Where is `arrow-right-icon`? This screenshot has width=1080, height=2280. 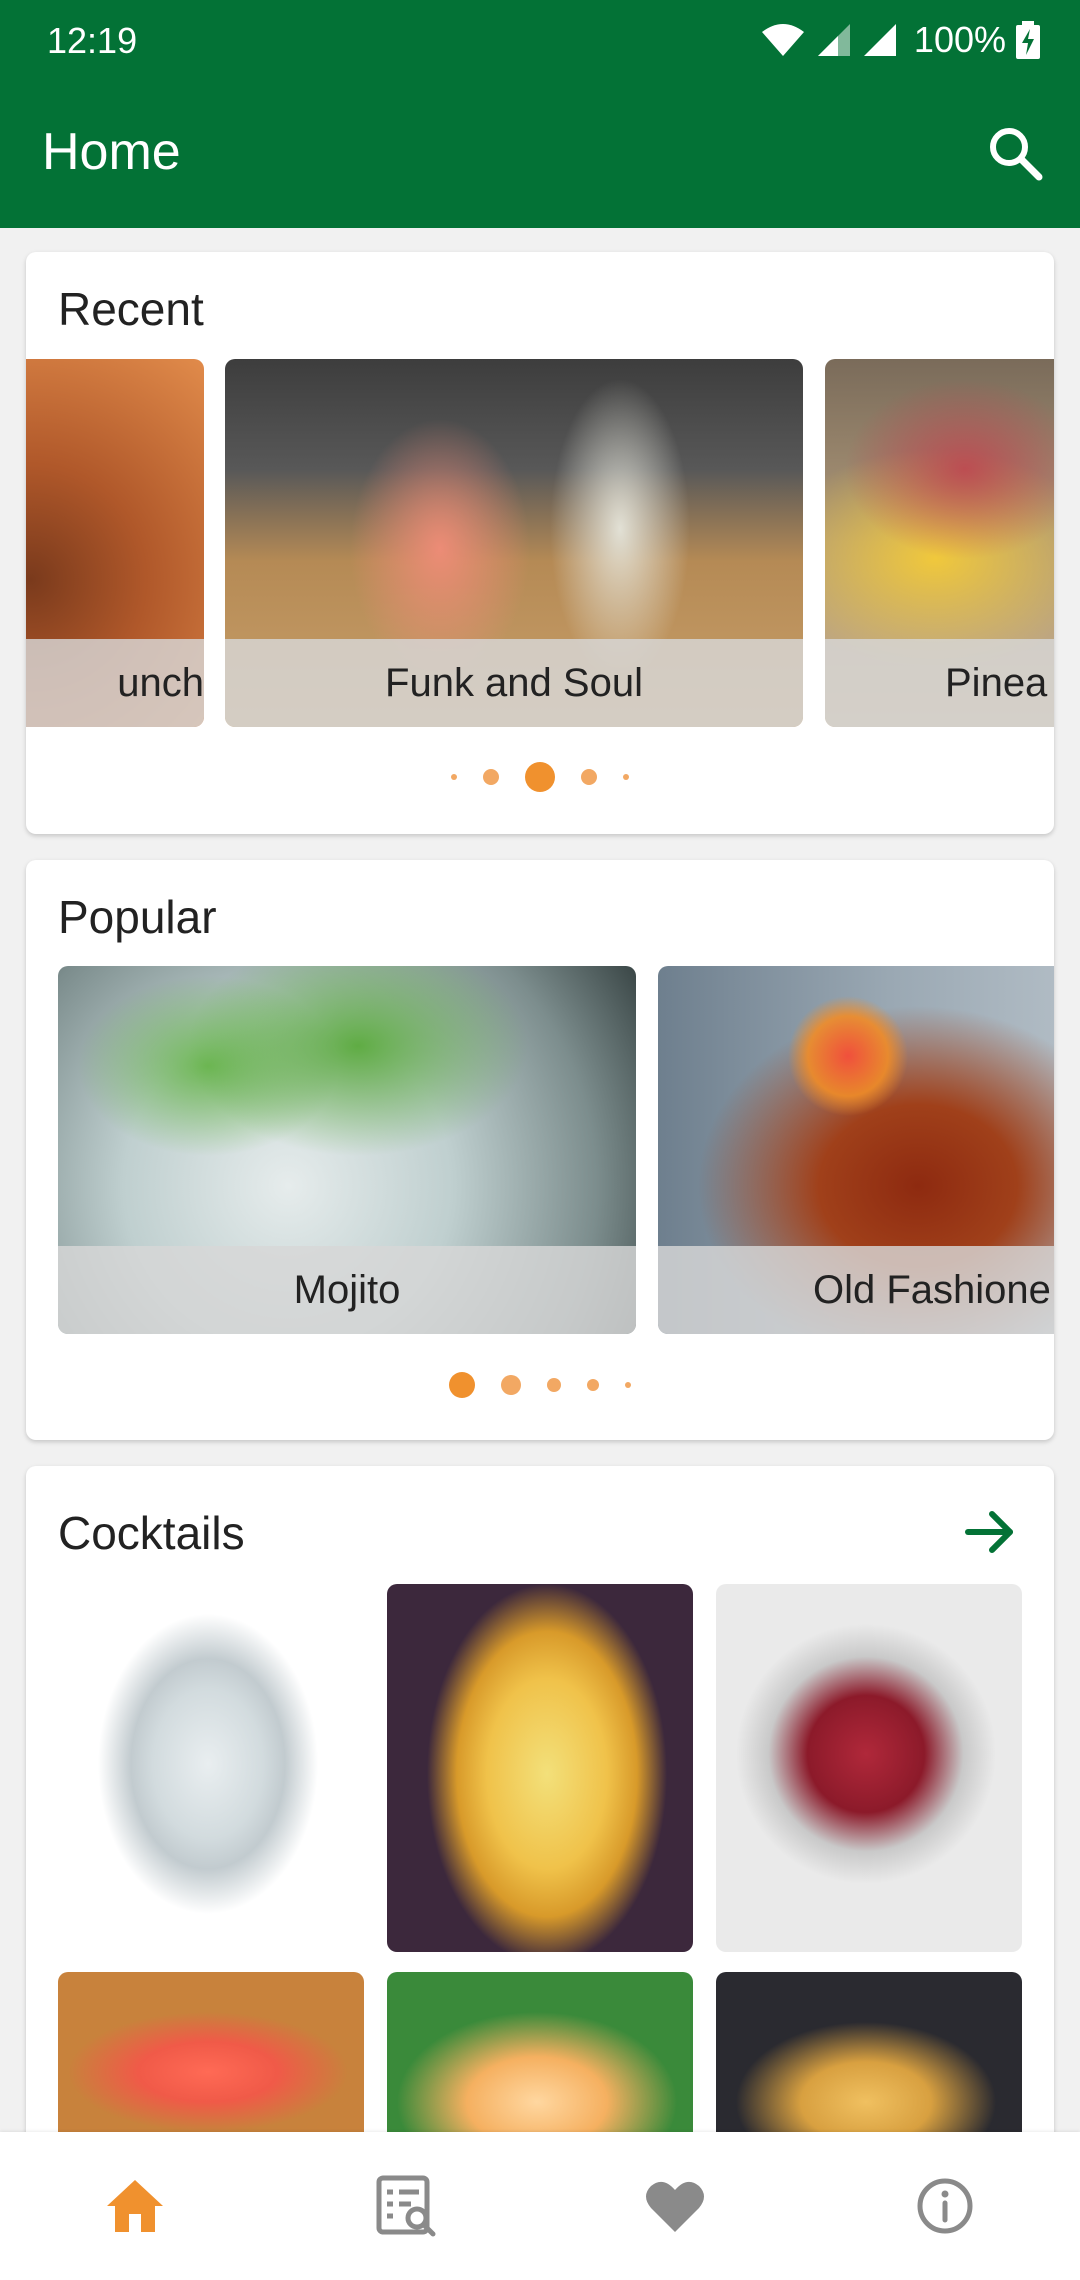
arrow-right-icon is located at coordinates (989, 1532).